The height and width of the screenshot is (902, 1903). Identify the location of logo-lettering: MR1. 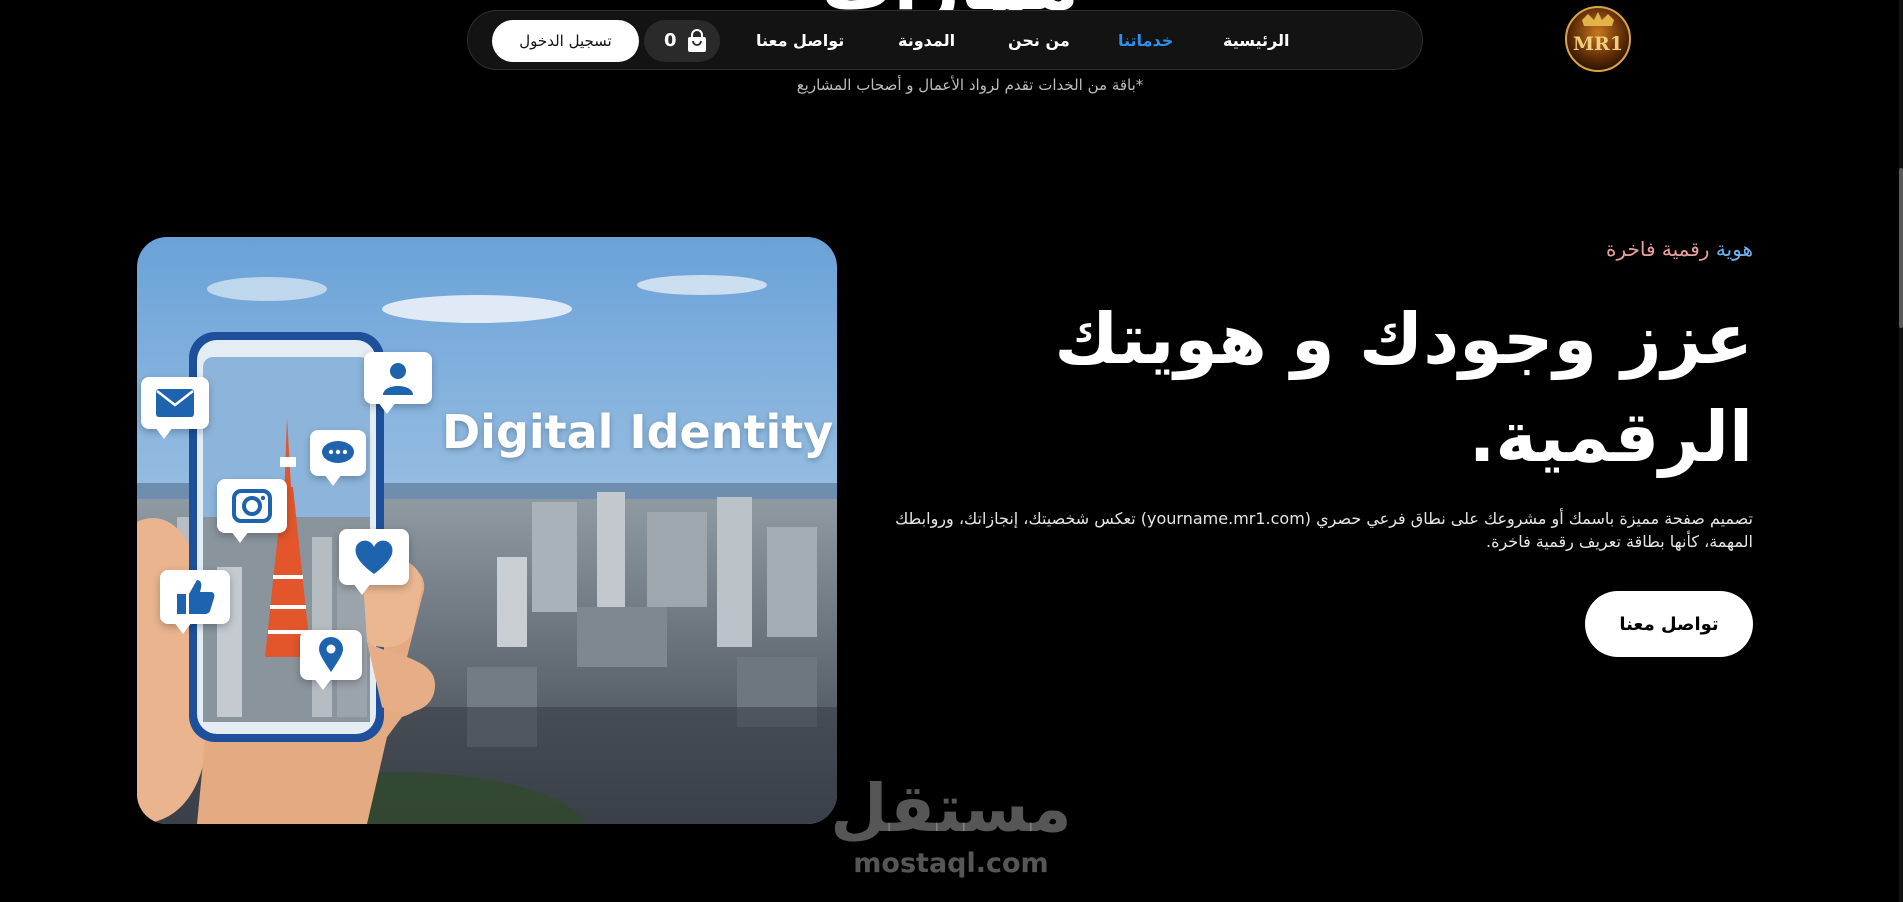
(1598, 44).